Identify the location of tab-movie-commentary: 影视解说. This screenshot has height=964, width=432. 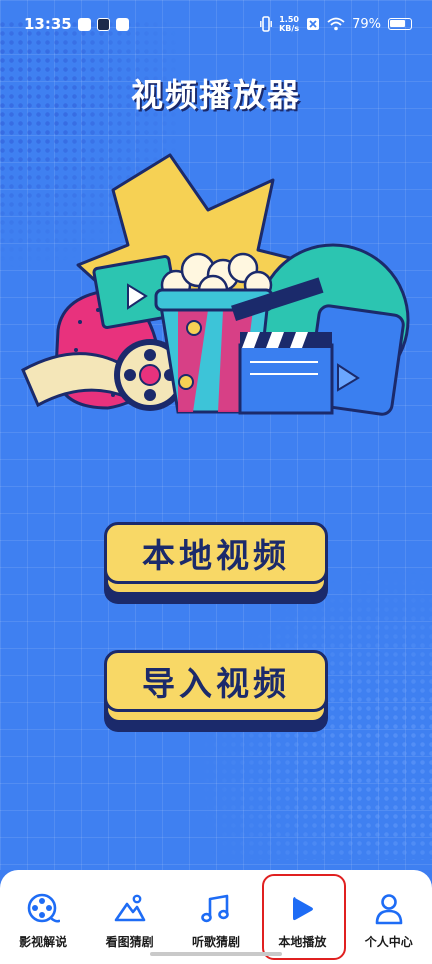
(43, 921).